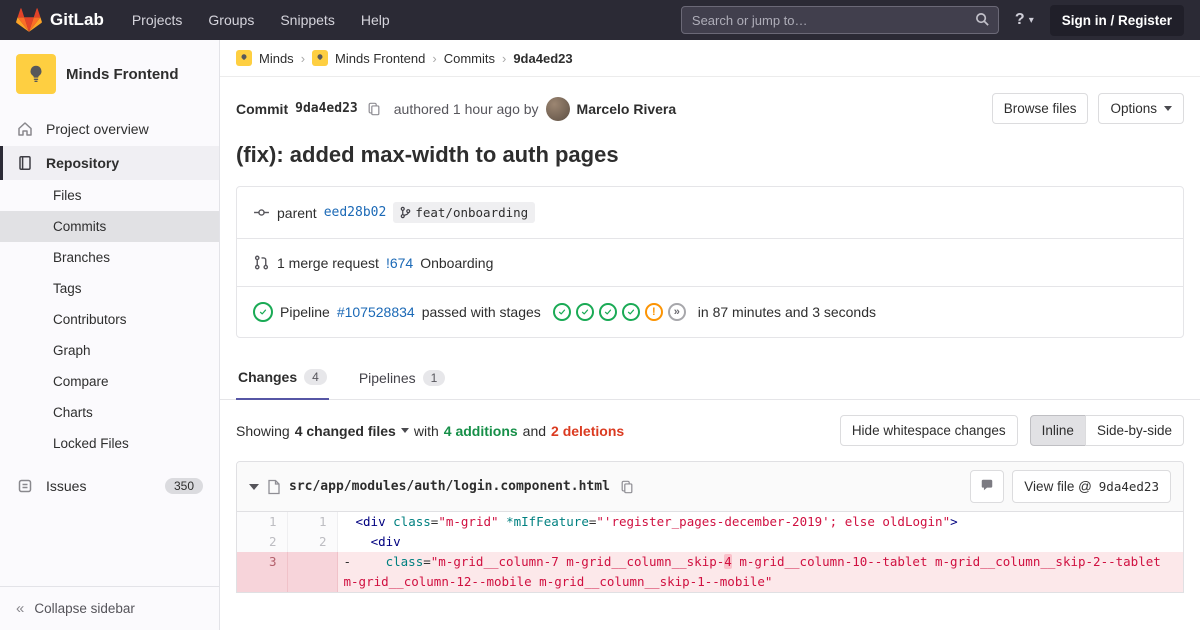  What do you see at coordinates (231, 20) in the screenshot?
I see `nav-groups: Groups` at bounding box center [231, 20].